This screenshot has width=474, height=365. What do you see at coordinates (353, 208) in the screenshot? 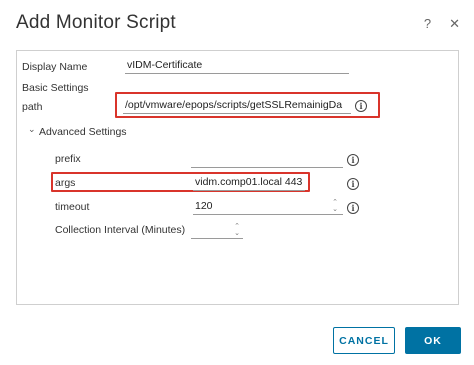
I see `timeout-info-icon: i` at bounding box center [353, 208].